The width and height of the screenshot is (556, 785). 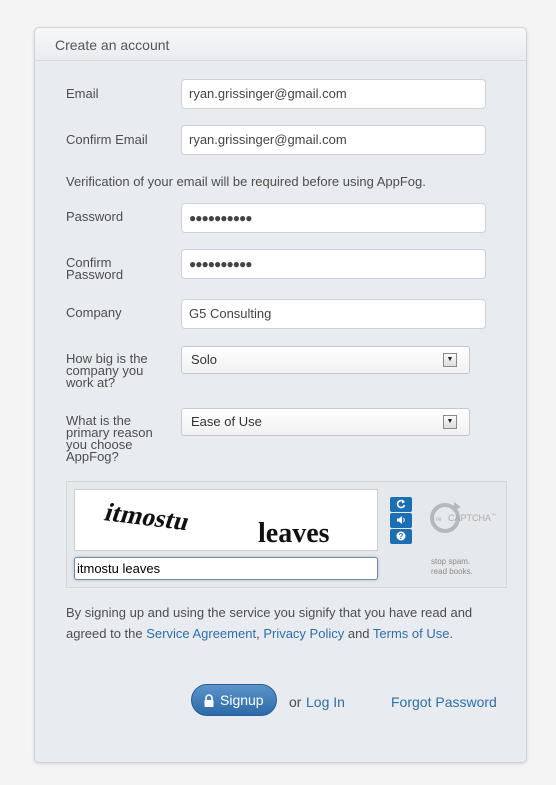 What do you see at coordinates (147, 517) in the screenshot?
I see `captcha-word1: itmostu` at bounding box center [147, 517].